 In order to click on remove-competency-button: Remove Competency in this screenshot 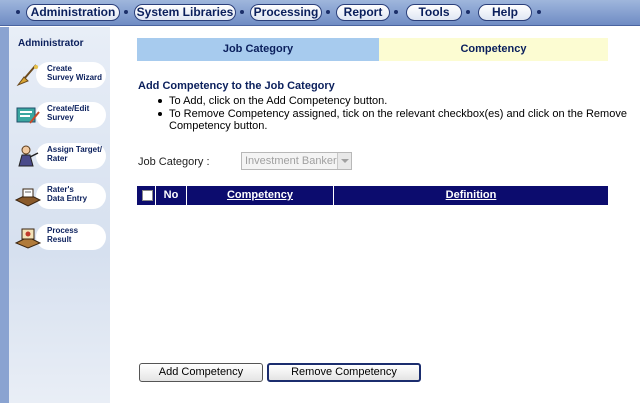, I will do `click(344, 372)`.